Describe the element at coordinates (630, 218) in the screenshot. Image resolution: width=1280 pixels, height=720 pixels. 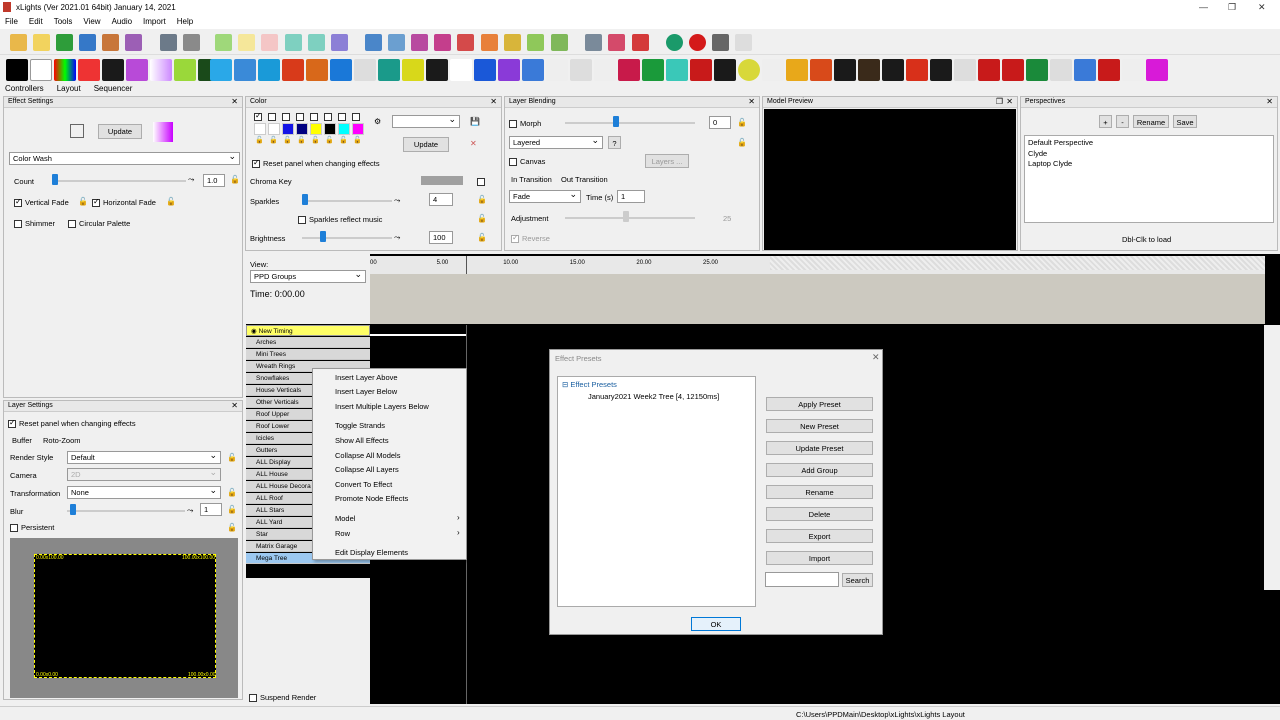
I see `adjustment-slider` at that location.